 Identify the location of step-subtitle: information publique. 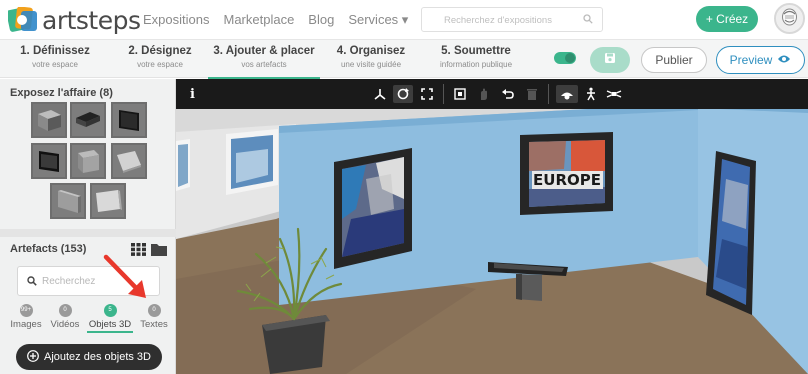
(476, 64).